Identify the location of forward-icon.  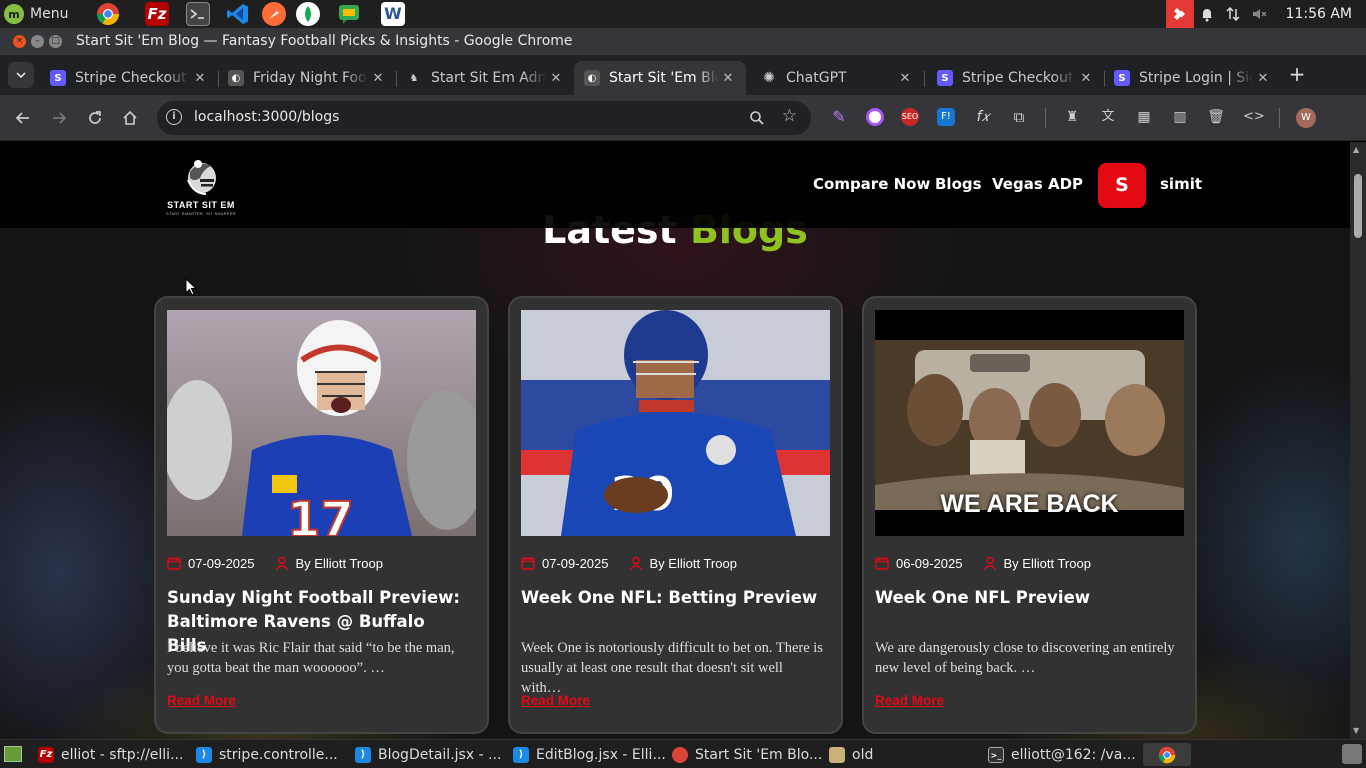
(59, 118).